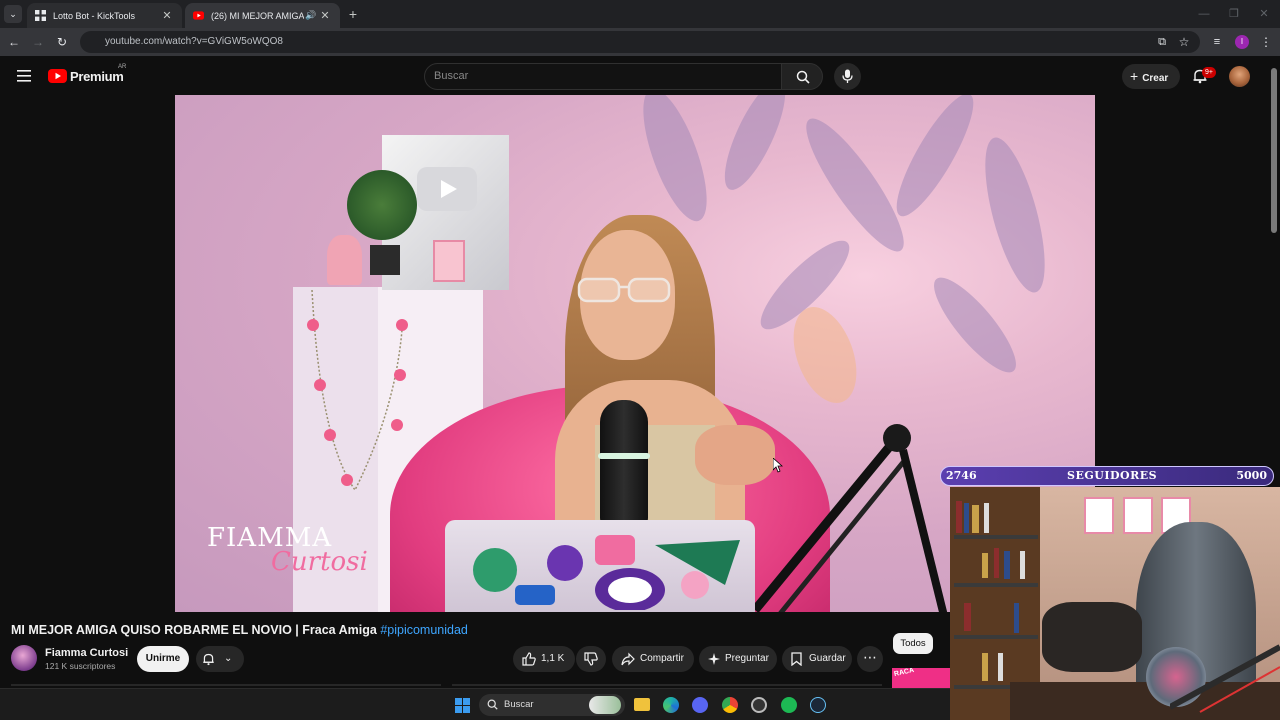 The height and width of the screenshot is (720, 1280). What do you see at coordinates (789, 705) in the screenshot?
I see `spotify-icon` at bounding box center [789, 705].